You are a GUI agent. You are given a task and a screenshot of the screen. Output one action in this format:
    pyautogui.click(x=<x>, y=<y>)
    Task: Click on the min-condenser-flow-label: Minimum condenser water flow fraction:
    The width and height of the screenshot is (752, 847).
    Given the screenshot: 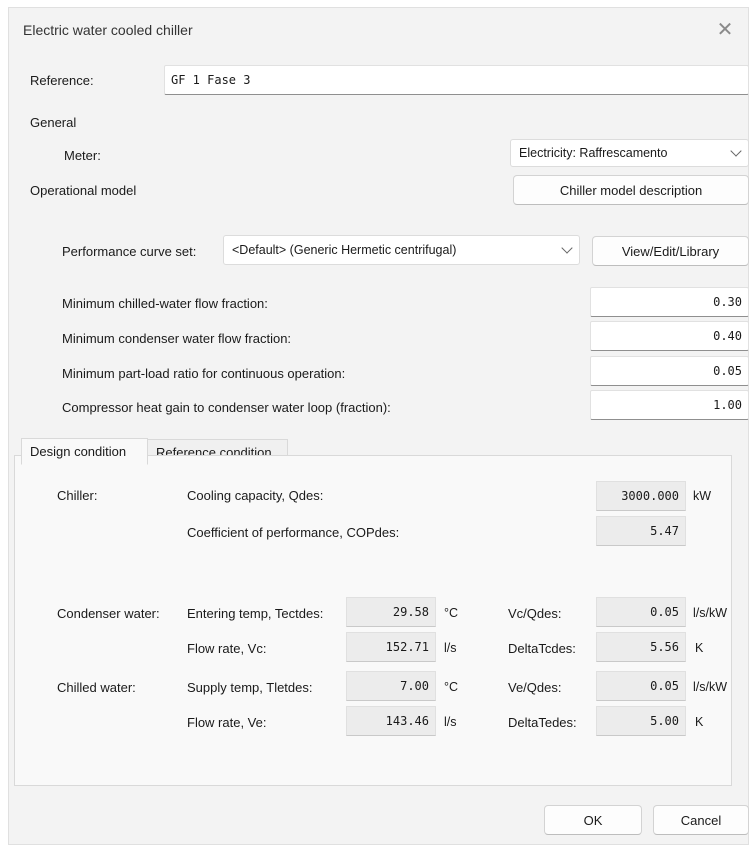 What is the action you would take?
    pyautogui.click(x=177, y=338)
    